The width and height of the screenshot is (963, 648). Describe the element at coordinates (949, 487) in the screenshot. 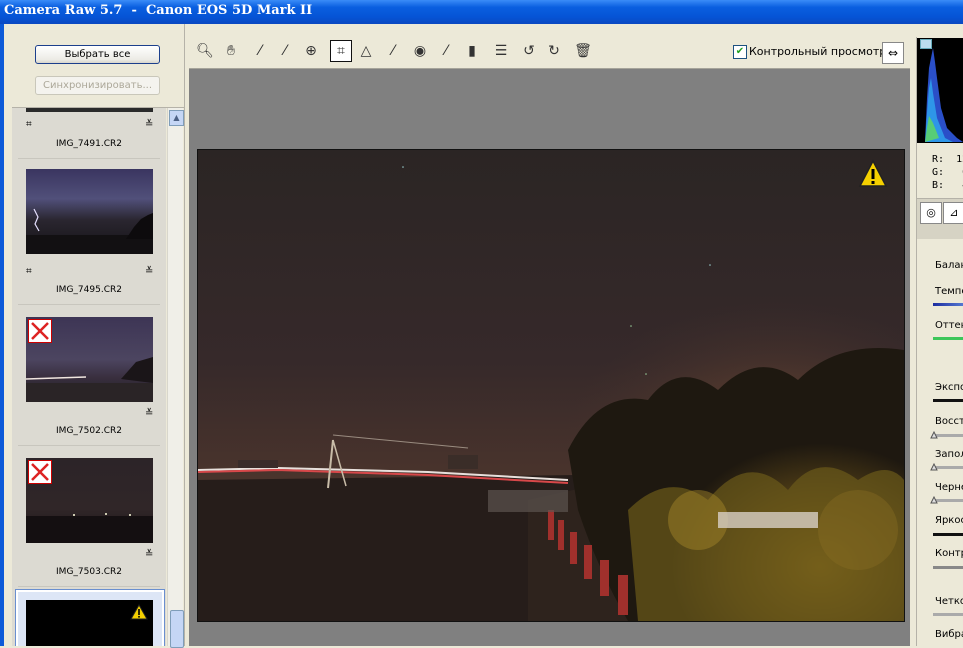

I see `blacks-label: Черне` at that location.